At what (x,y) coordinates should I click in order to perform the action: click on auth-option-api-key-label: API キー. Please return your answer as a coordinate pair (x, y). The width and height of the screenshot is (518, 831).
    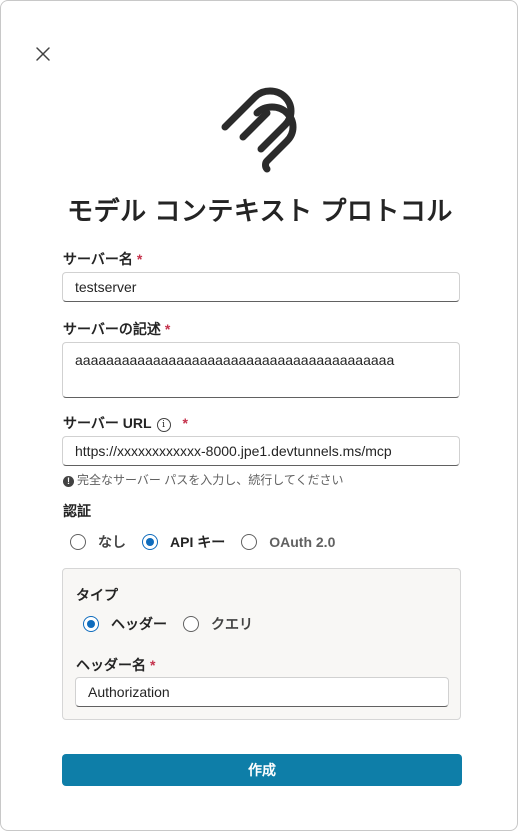
    Looking at the image, I should click on (198, 542).